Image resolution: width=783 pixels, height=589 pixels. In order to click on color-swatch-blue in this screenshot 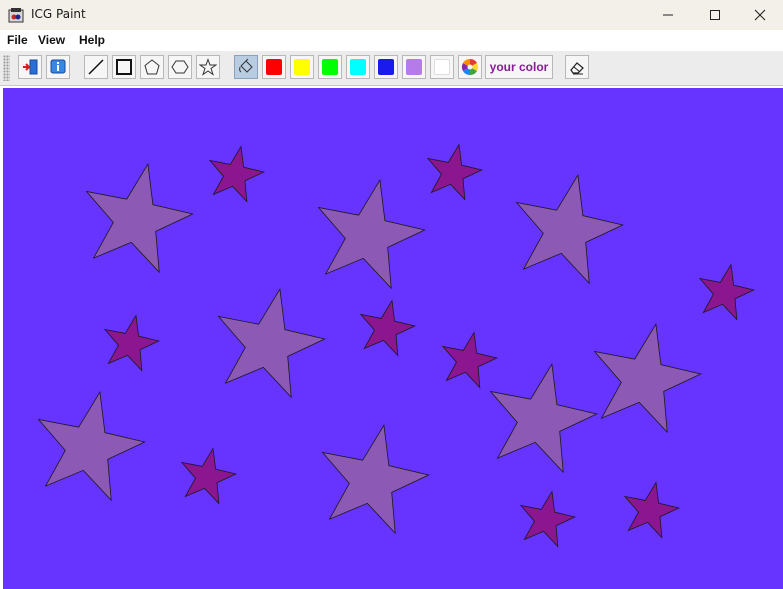, I will do `click(386, 67)`.